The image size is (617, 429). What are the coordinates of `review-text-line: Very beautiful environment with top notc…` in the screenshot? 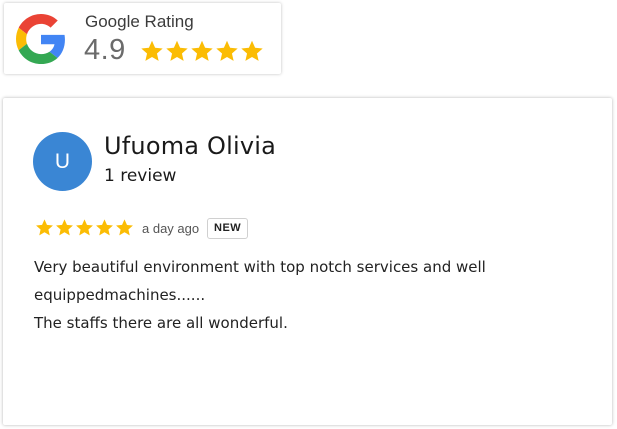 It's located at (260, 281).